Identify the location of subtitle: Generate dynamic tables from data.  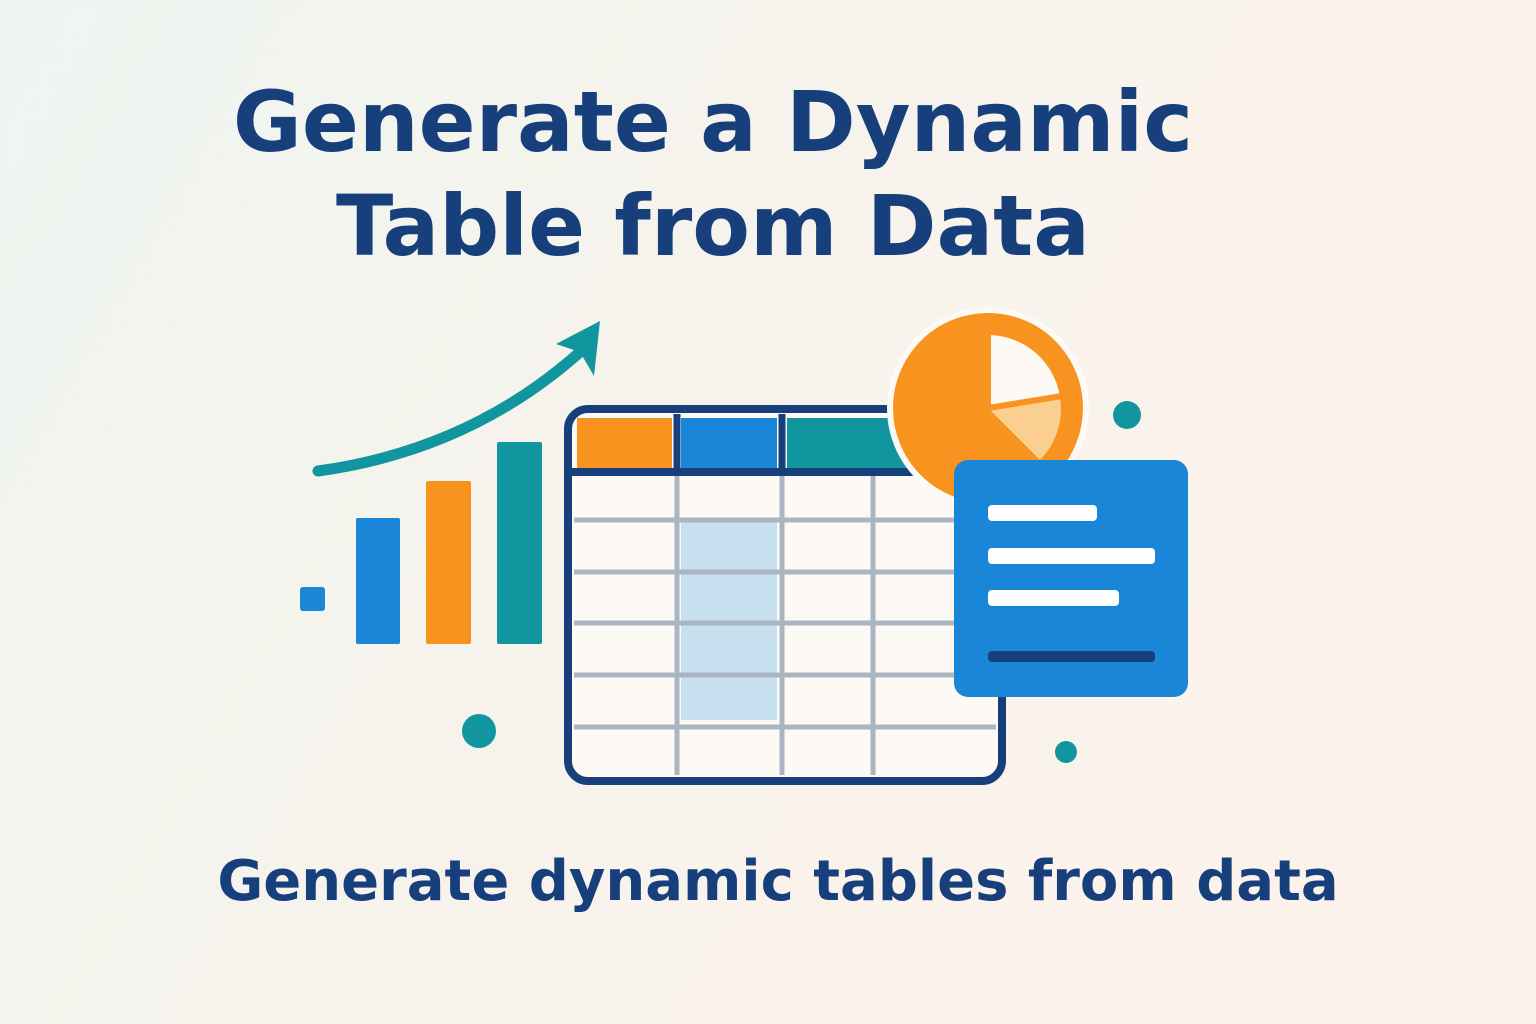
(778, 881).